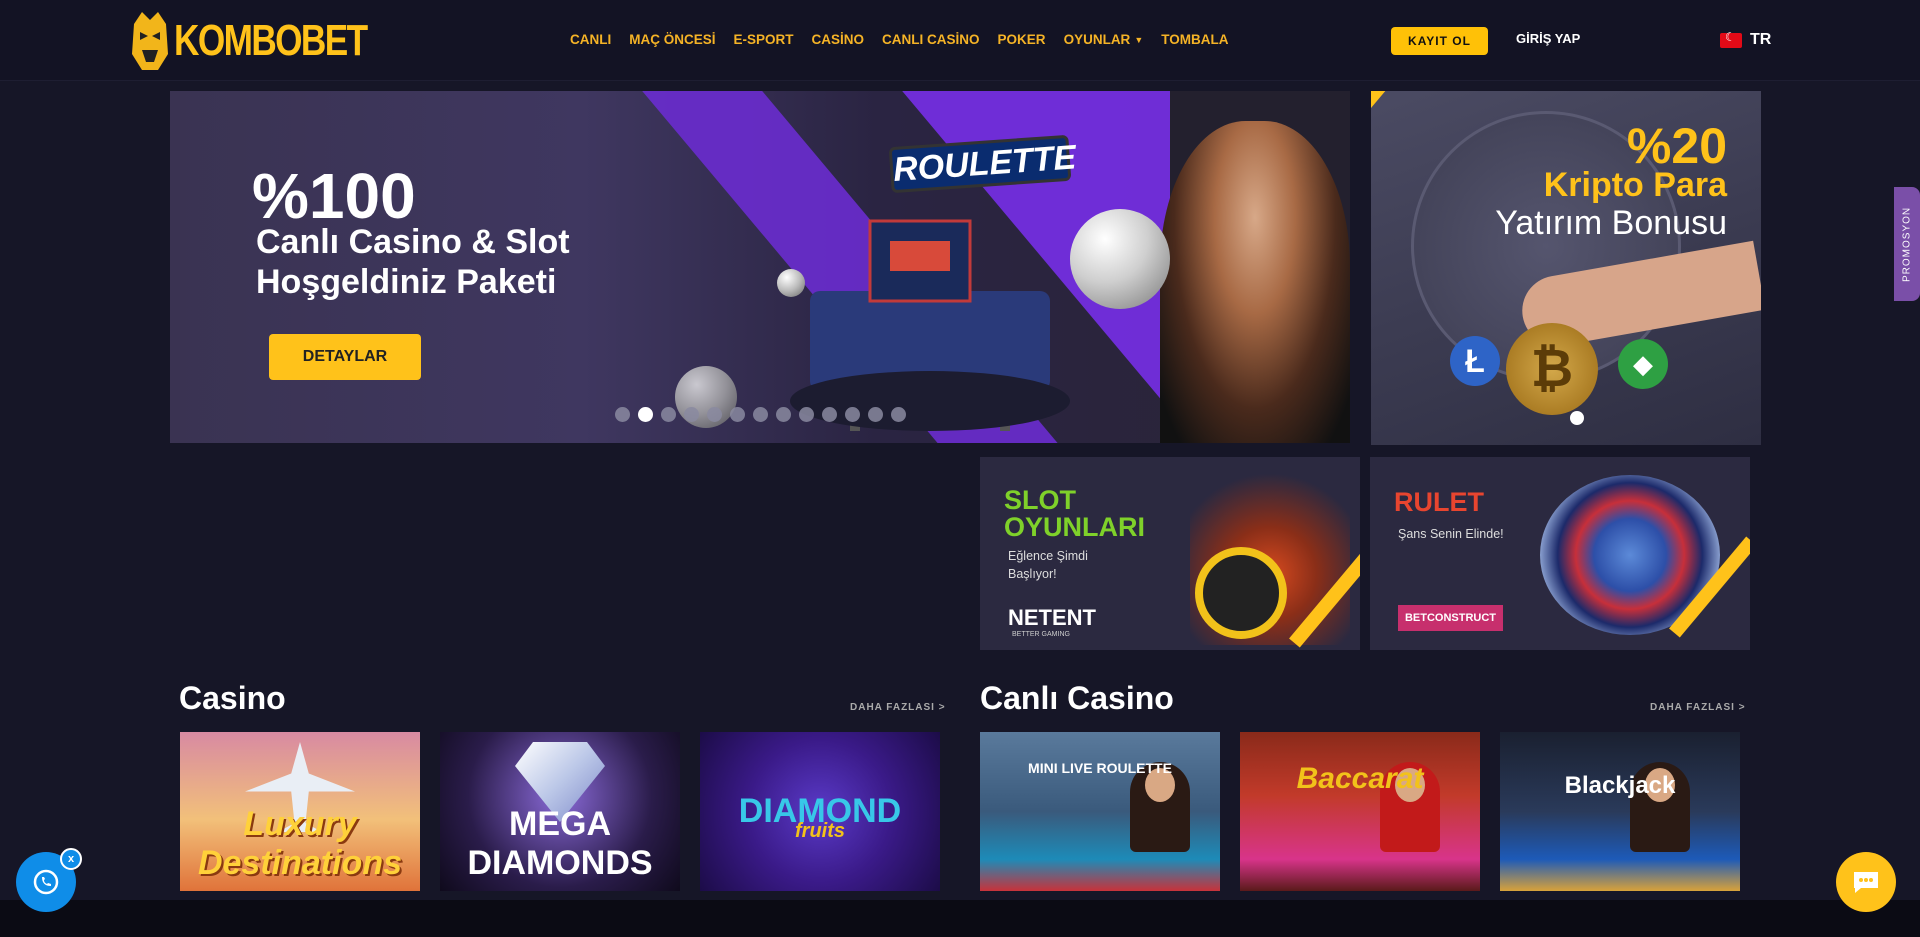 The width and height of the screenshot is (1920, 937). Describe the element at coordinates (300, 843) in the screenshot. I see `game-title: Luxury Destinations` at that location.